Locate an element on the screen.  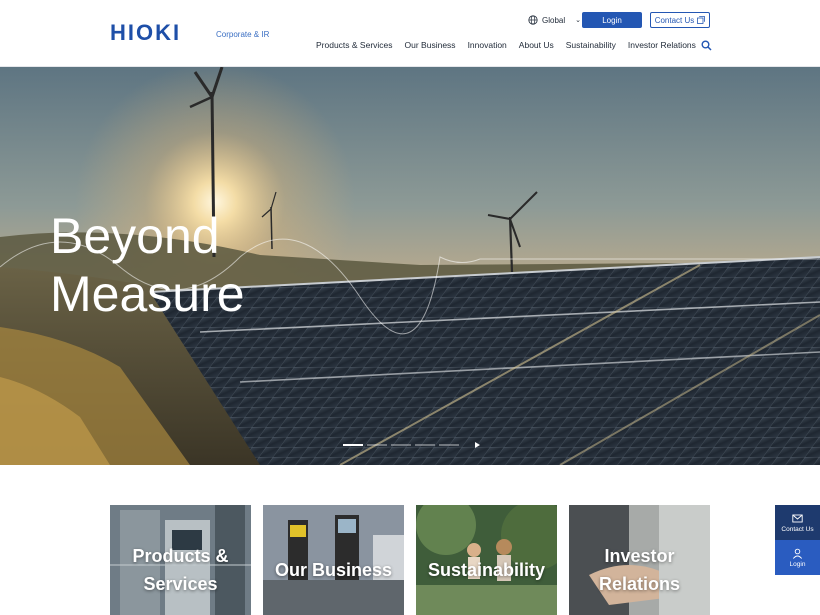
play-icon is located at coordinates (477, 445).